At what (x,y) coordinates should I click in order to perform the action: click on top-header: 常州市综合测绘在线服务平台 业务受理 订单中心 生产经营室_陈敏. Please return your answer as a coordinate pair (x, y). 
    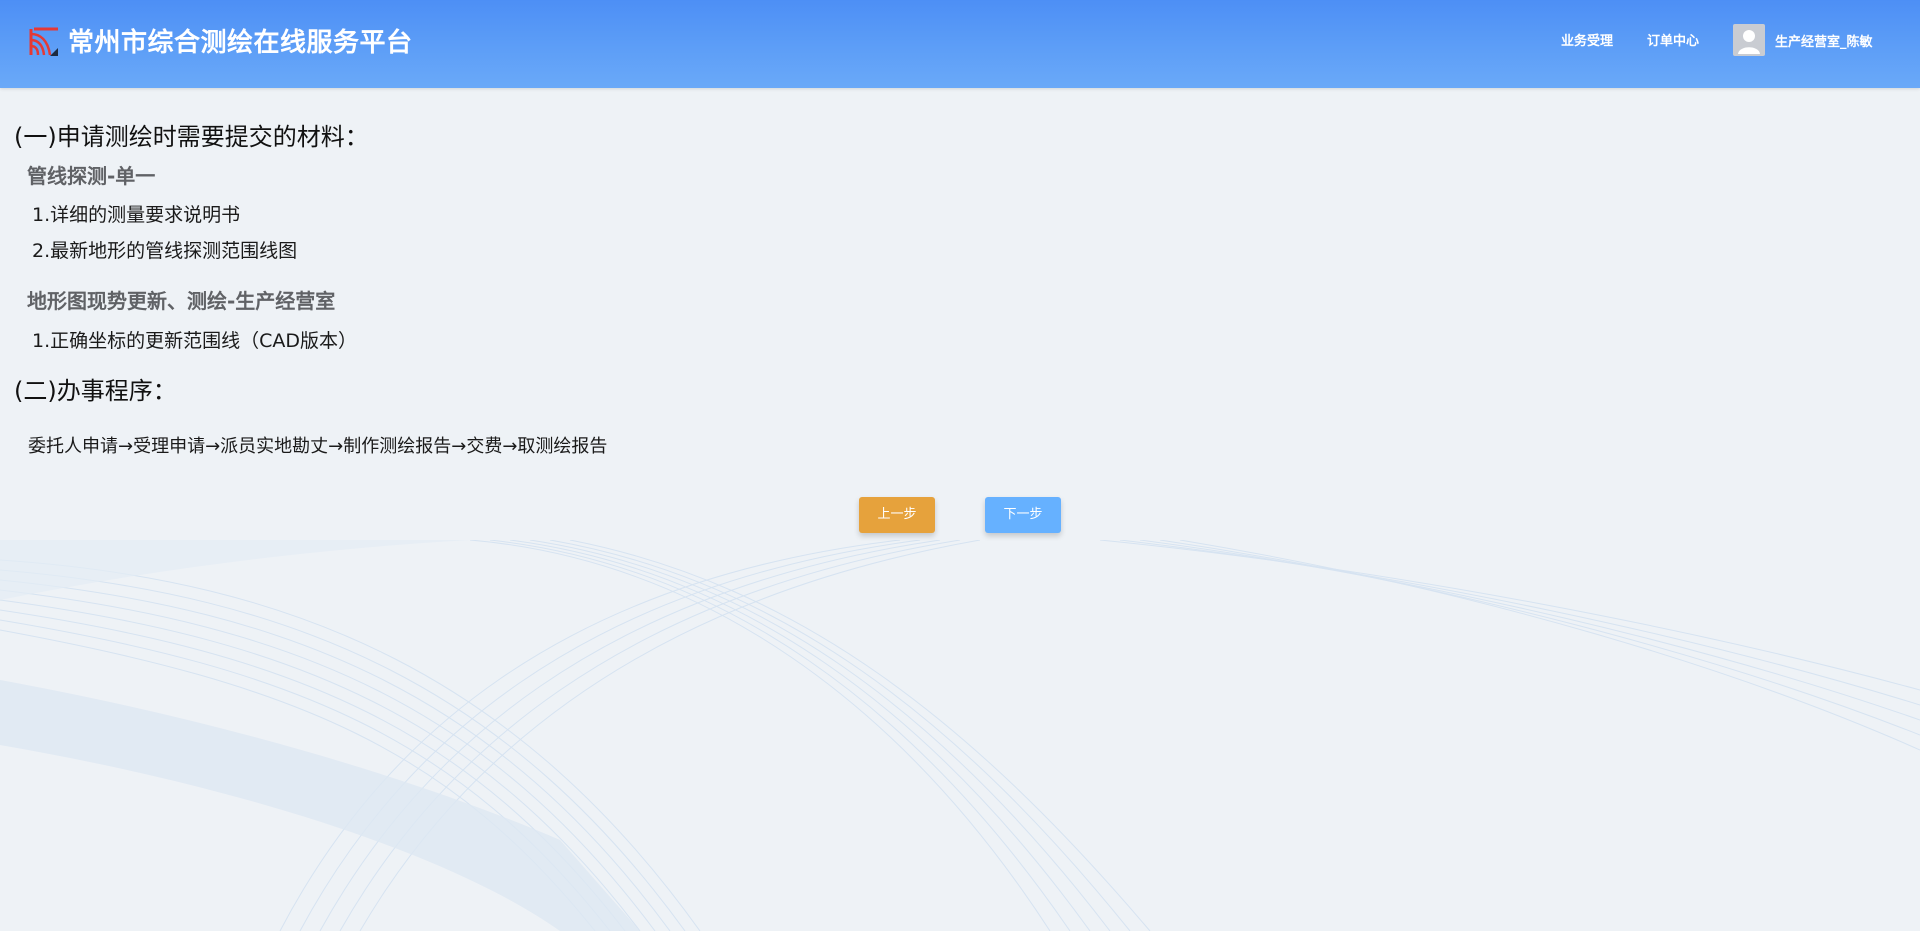
    Looking at the image, I should click on (960, 44).